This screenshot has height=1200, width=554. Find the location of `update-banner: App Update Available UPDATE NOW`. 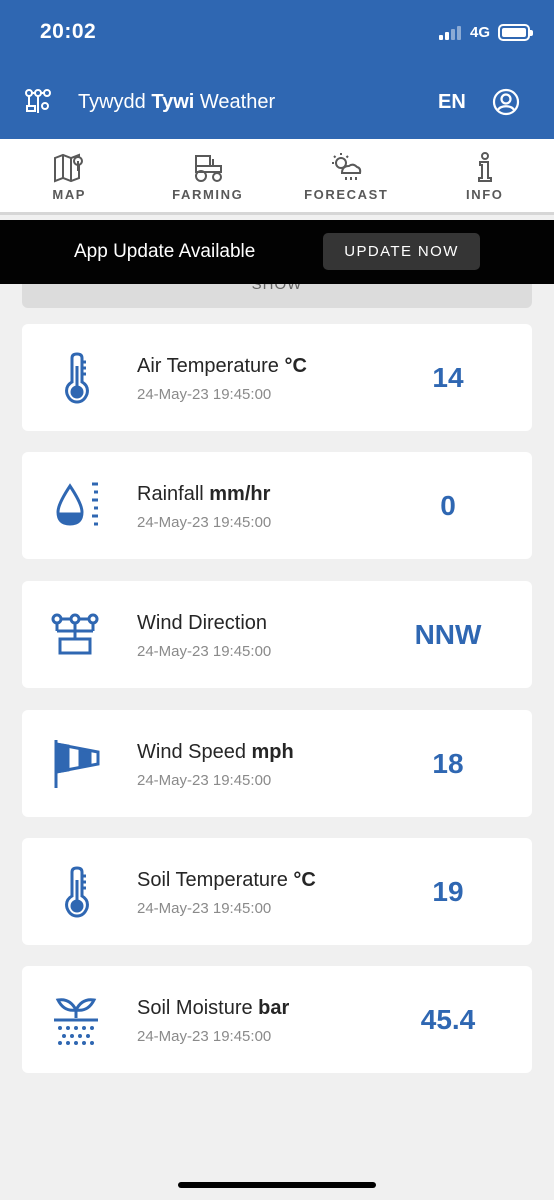

update-banner: App Update Available UPDATE NOW is located at coordinates (277, 252).